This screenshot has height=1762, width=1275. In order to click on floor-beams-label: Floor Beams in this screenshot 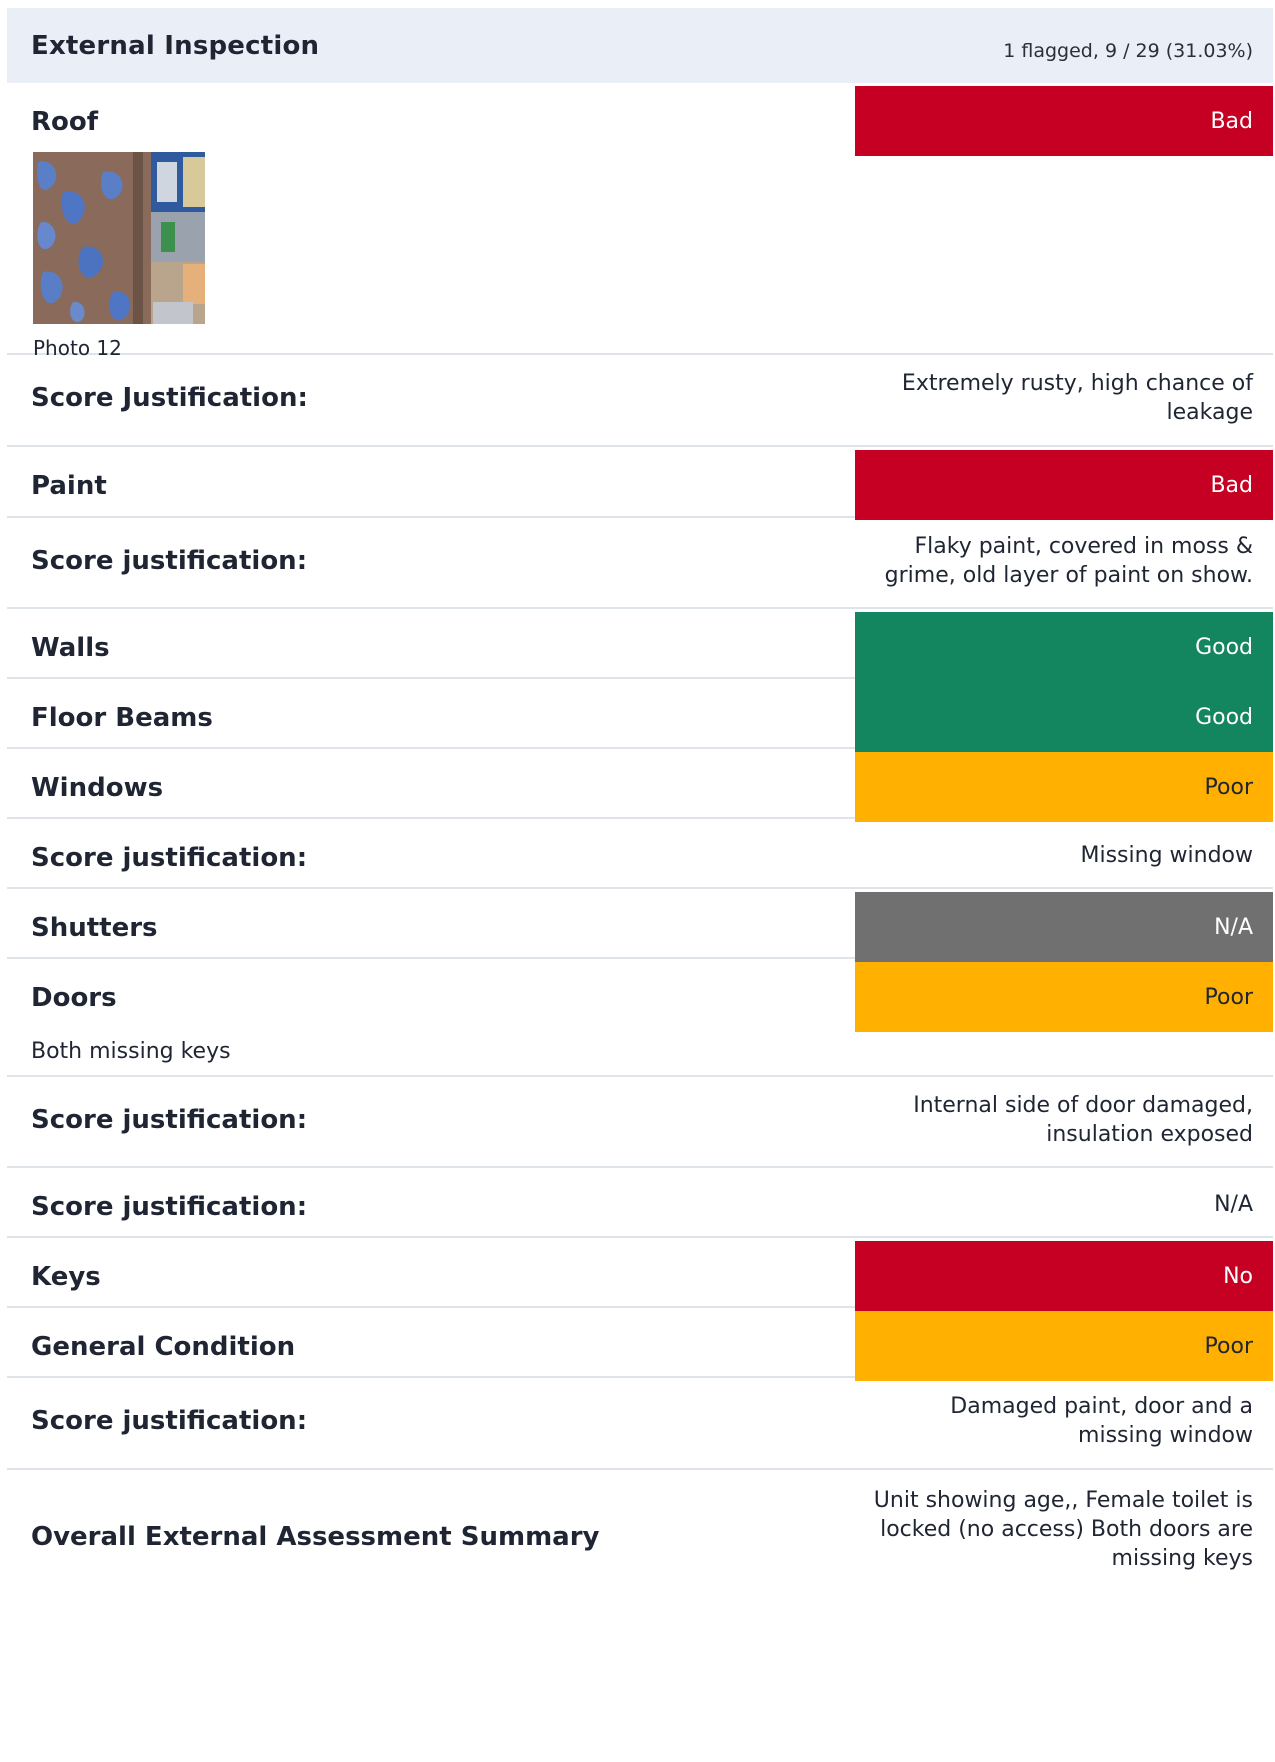, I will do `click(122, 718)`.